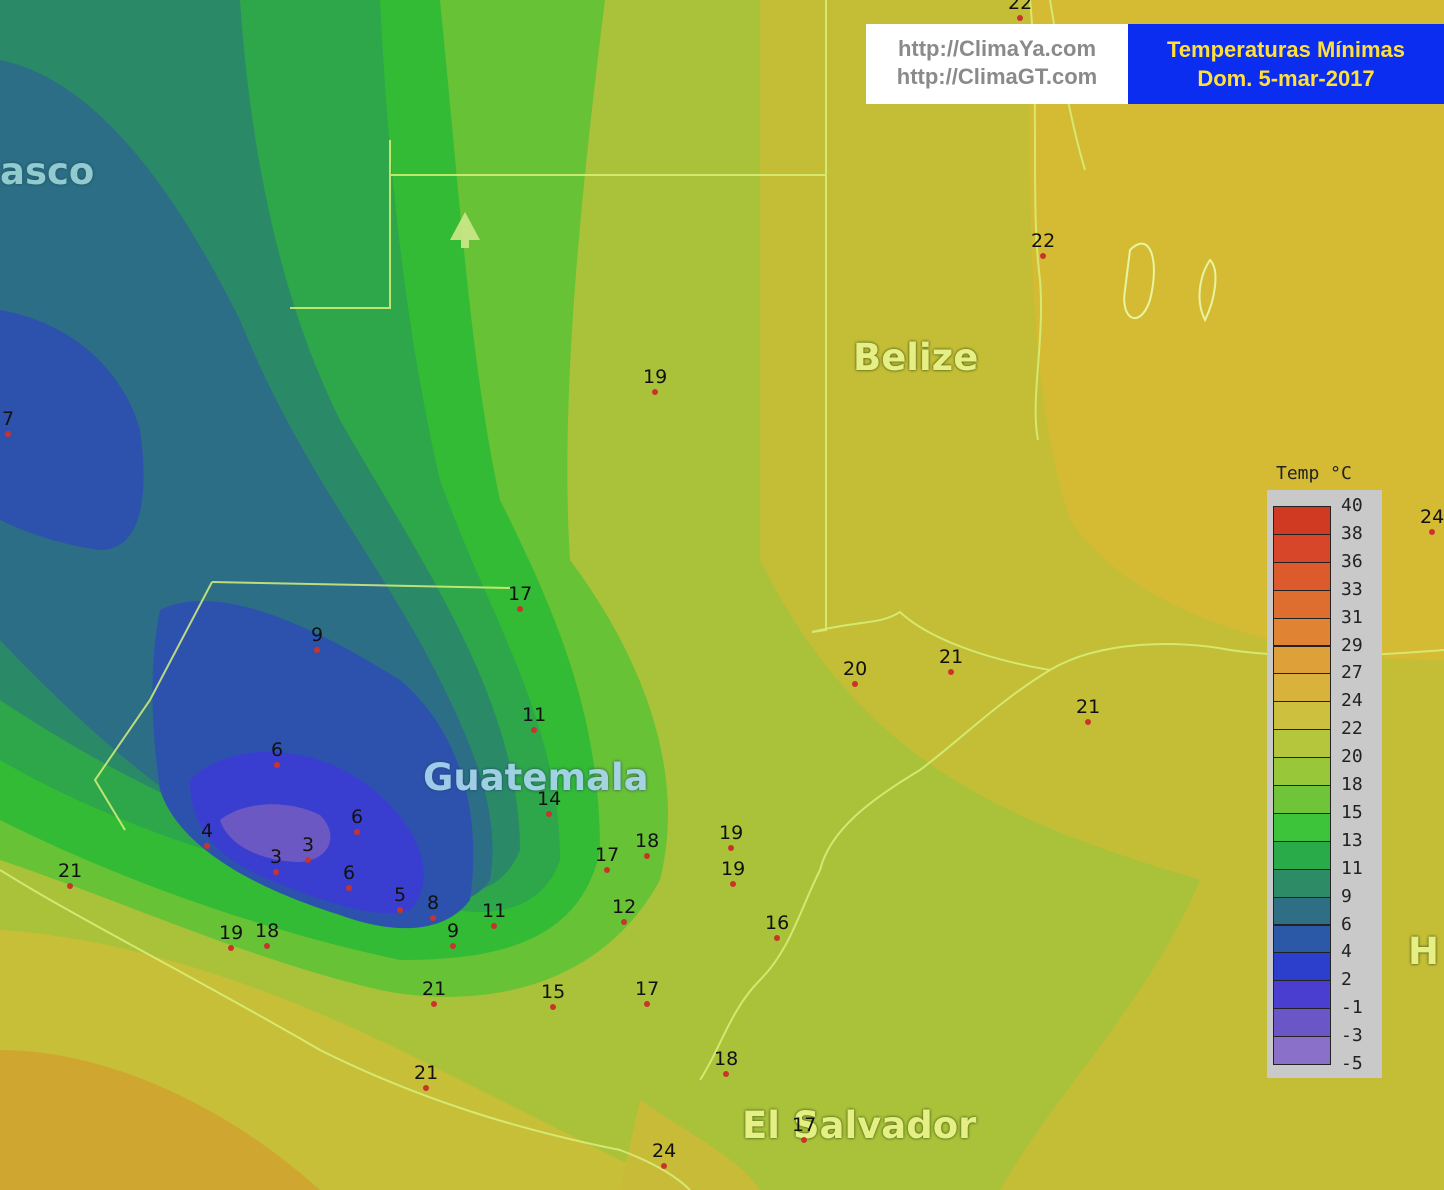 The image size is (1444, 1190). Describe the element at coordinates (1352, 784) in the screenshot. I see `legend-label: 18` at that location.